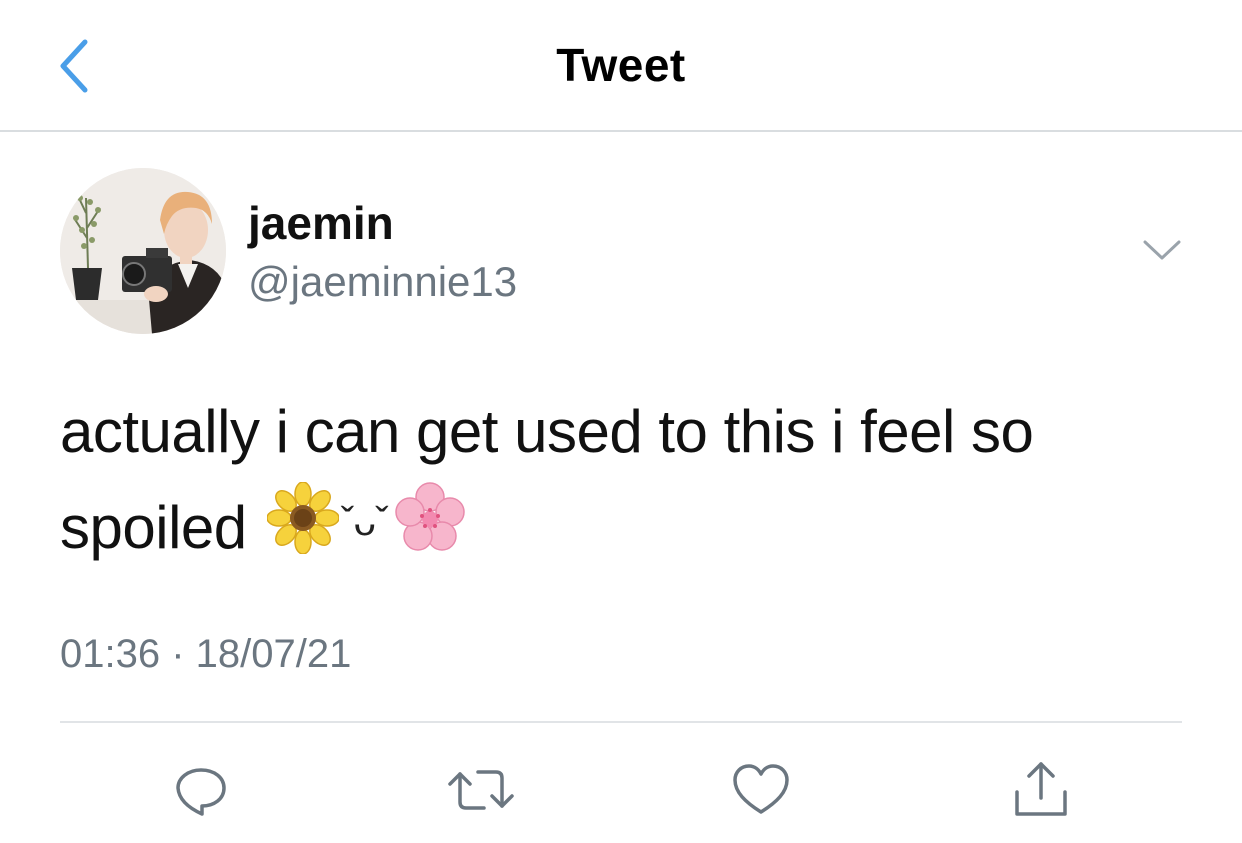 This screenshot has height=843, width=1242. Describe the element at coordinates (382, 282) in the screenshot. I see `user-handle: @jaeminnie13` at that location.